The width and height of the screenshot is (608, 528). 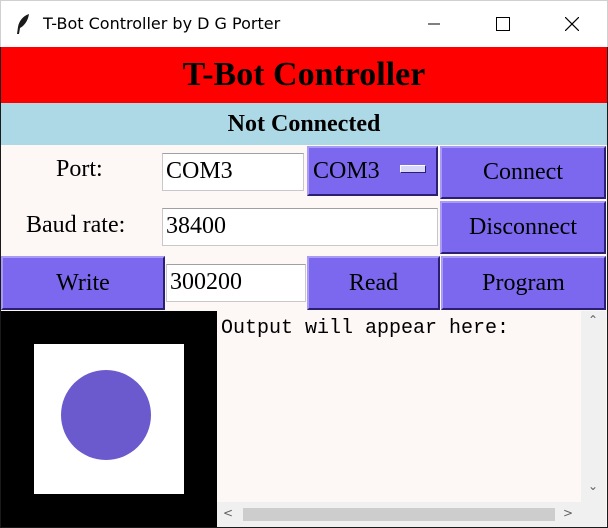 What do you see at coordinates (593, 406) in the screenshot?
I see `vertical-scrollbar: ⌃ ⌄` at bounding box center [593, 406].